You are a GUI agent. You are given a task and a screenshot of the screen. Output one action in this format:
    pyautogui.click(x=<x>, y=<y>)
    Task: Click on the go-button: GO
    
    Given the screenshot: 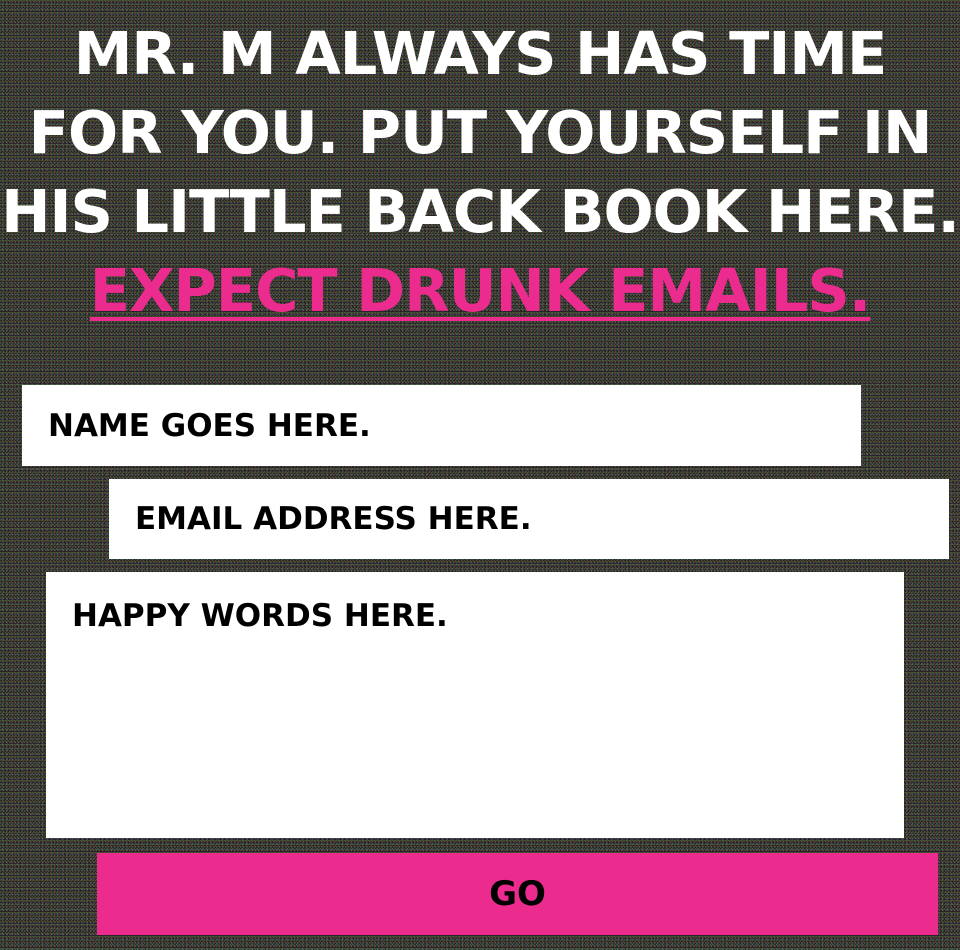 What is the action you would take?
    pyautogui.click(x=517, y=894)
    